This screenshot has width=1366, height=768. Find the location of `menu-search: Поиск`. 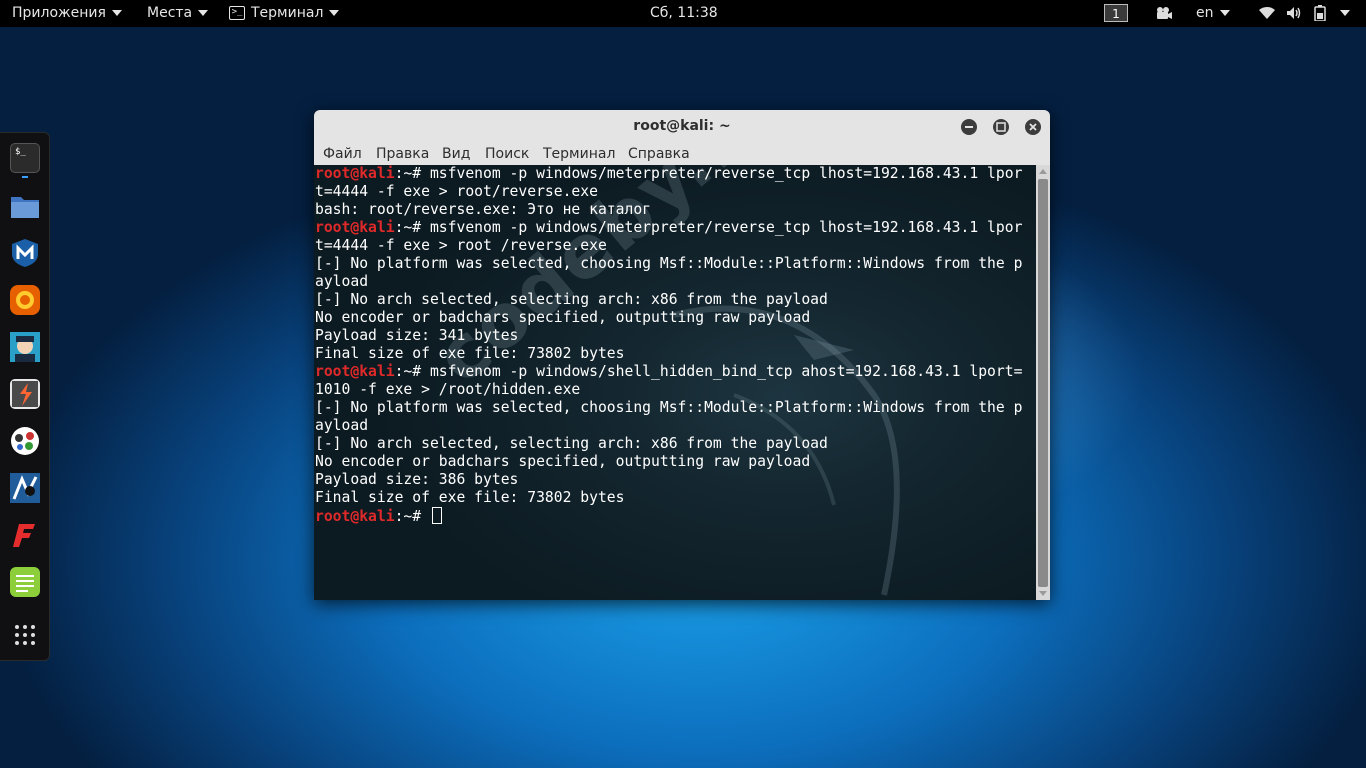

menu-search: Поиск is located at coordinates (507, 154).